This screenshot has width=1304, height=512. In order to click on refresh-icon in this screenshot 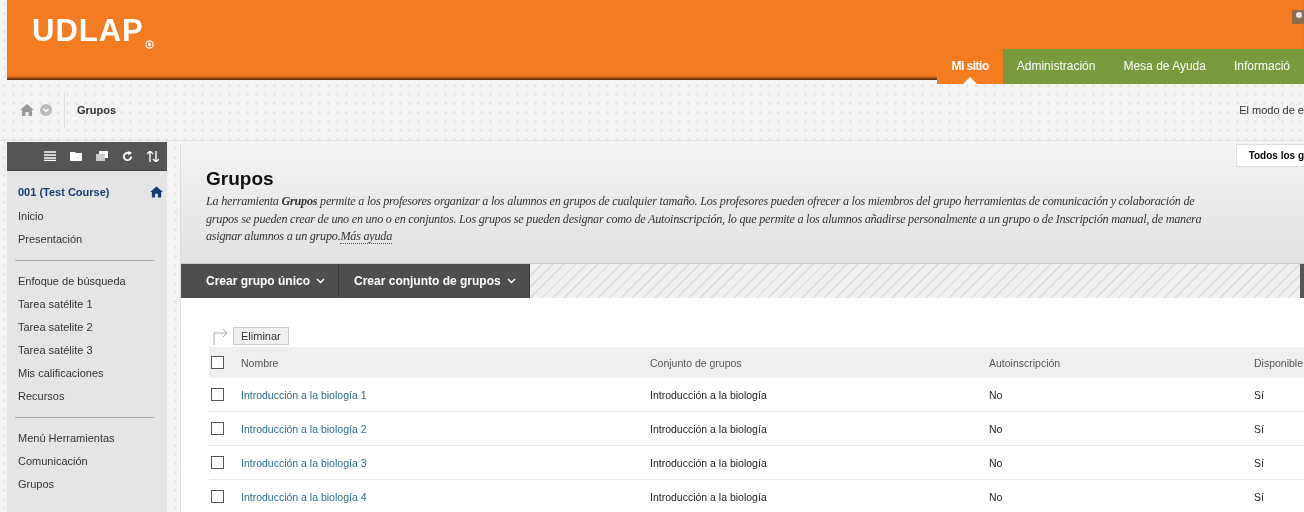, I will do `click(127, 156)`.